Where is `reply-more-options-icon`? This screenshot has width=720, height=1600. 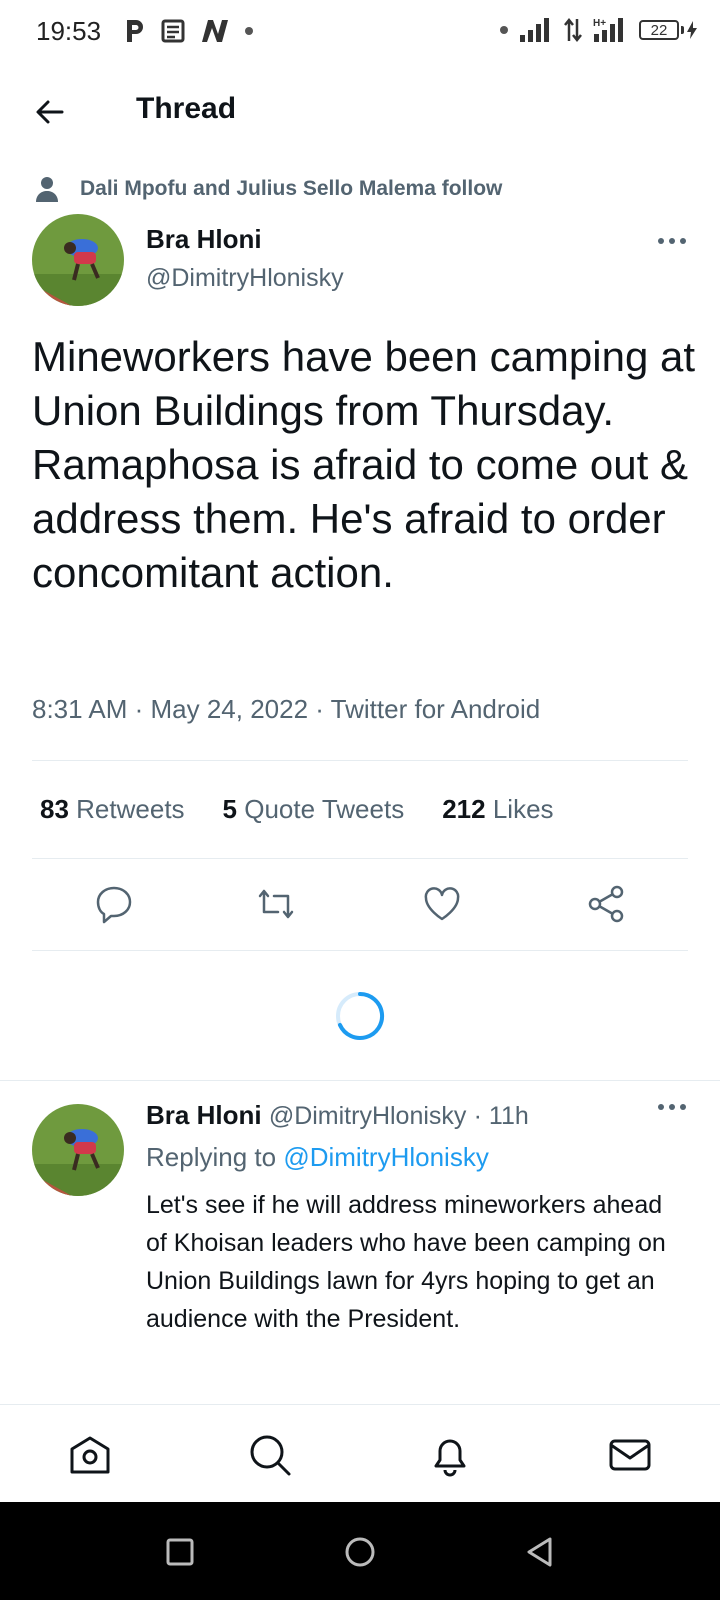
reply-more-options-icon is located at coordinates (672, 1107).